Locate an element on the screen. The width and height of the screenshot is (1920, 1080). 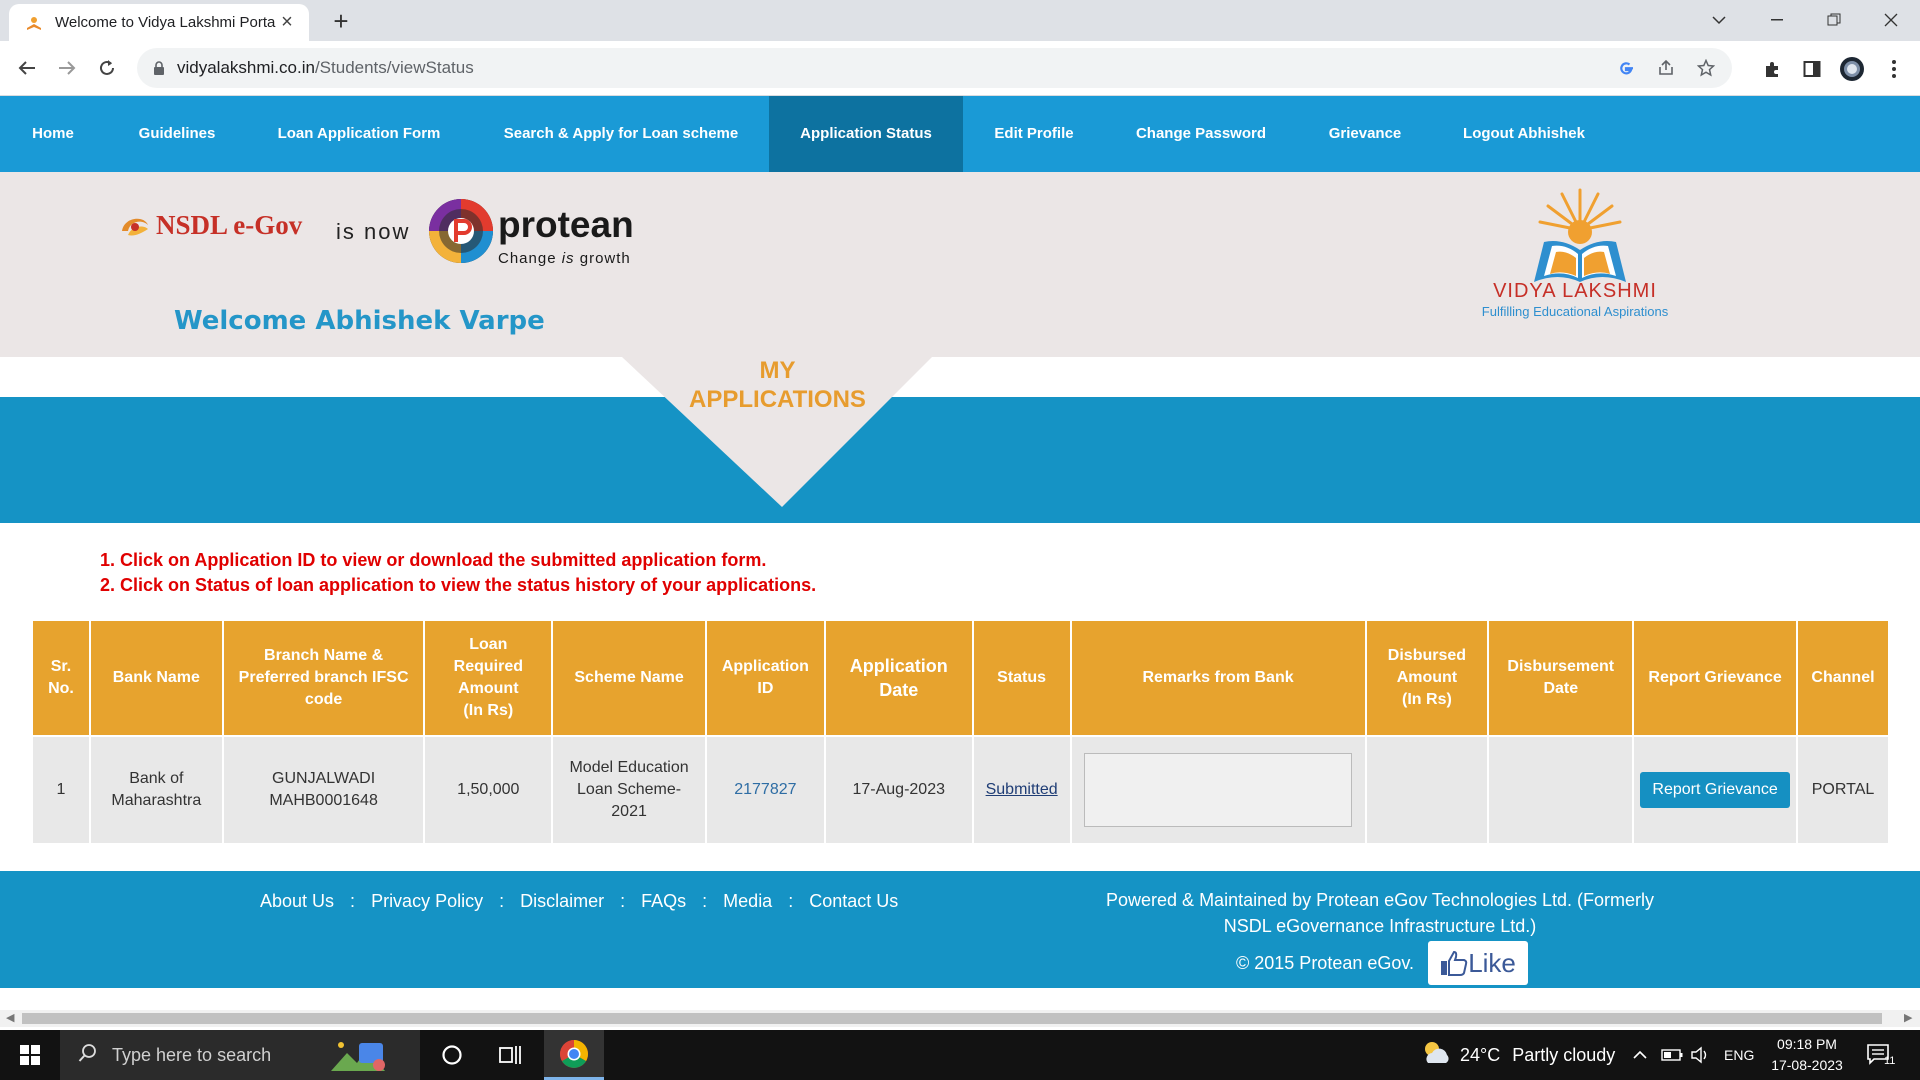
google-icon is located at coordinates (1626, 68).